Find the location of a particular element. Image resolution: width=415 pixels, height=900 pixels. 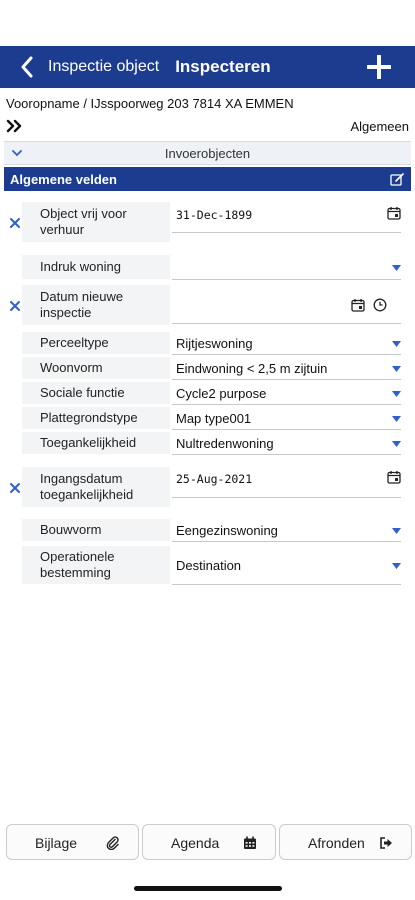

field-woonvorm: Woonvorm Eindwoning < 2,5 m zijtuin is located at coordinates (207, 369).